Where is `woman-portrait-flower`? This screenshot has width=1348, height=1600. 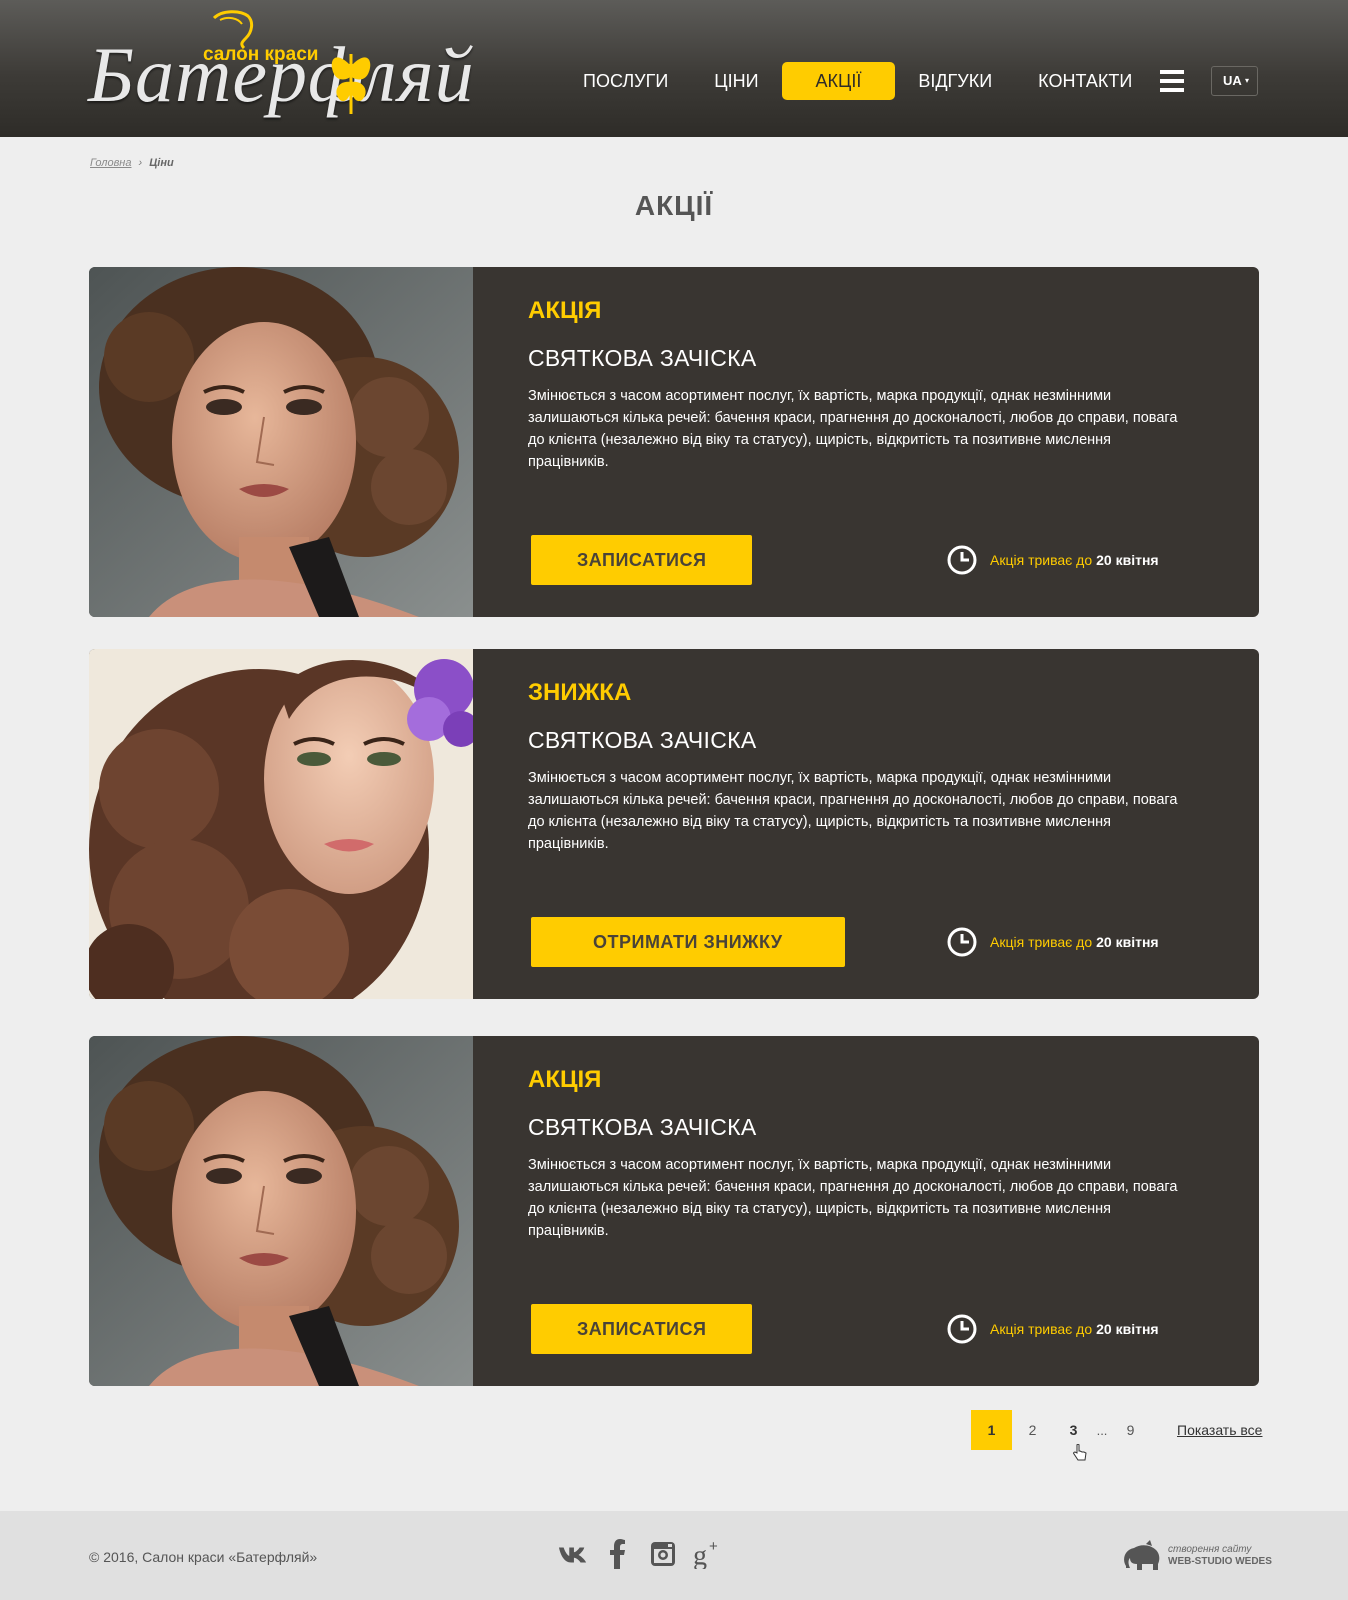
woman-portrait-flower is located at coordinates (281, 824).